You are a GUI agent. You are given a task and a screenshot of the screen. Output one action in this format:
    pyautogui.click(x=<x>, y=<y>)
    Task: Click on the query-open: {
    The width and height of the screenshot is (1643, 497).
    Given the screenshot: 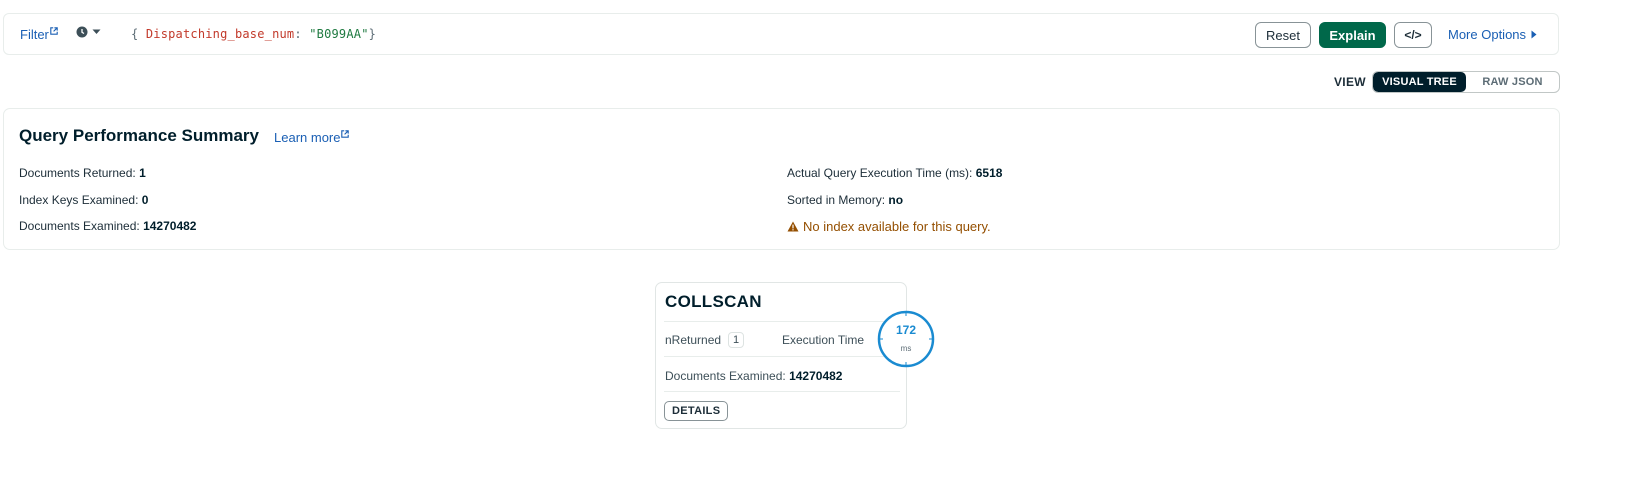 What is the action you would take?
    pyautogui.click(x=138, y=34)
    